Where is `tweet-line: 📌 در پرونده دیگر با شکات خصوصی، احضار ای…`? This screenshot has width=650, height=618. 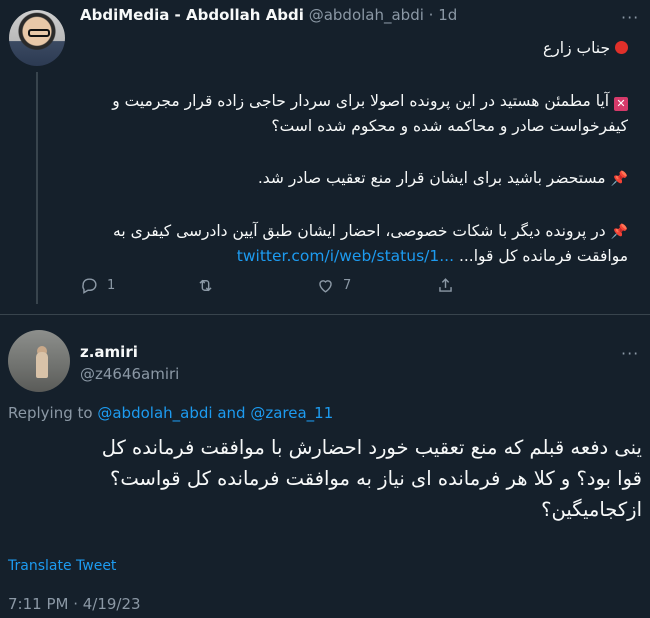
tweet-line: 📌 در پرونده دیگر با شکات خصوصی، احضار ای… is located at coordinates (370, 232).